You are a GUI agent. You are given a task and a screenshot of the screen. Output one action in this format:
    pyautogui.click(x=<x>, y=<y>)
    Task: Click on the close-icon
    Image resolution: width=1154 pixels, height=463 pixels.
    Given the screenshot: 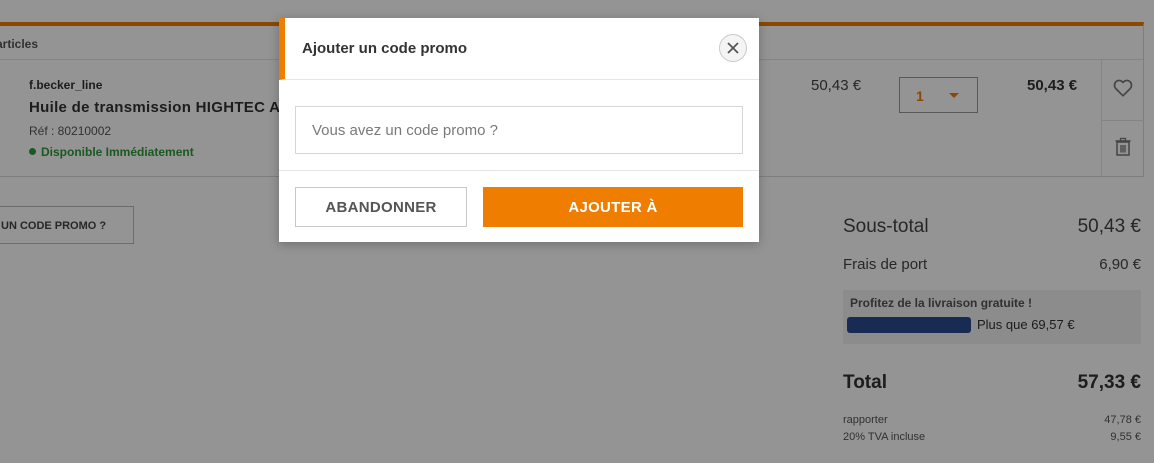 What is the action you would take?
    pyautogui.click(x=733, y=48)
    